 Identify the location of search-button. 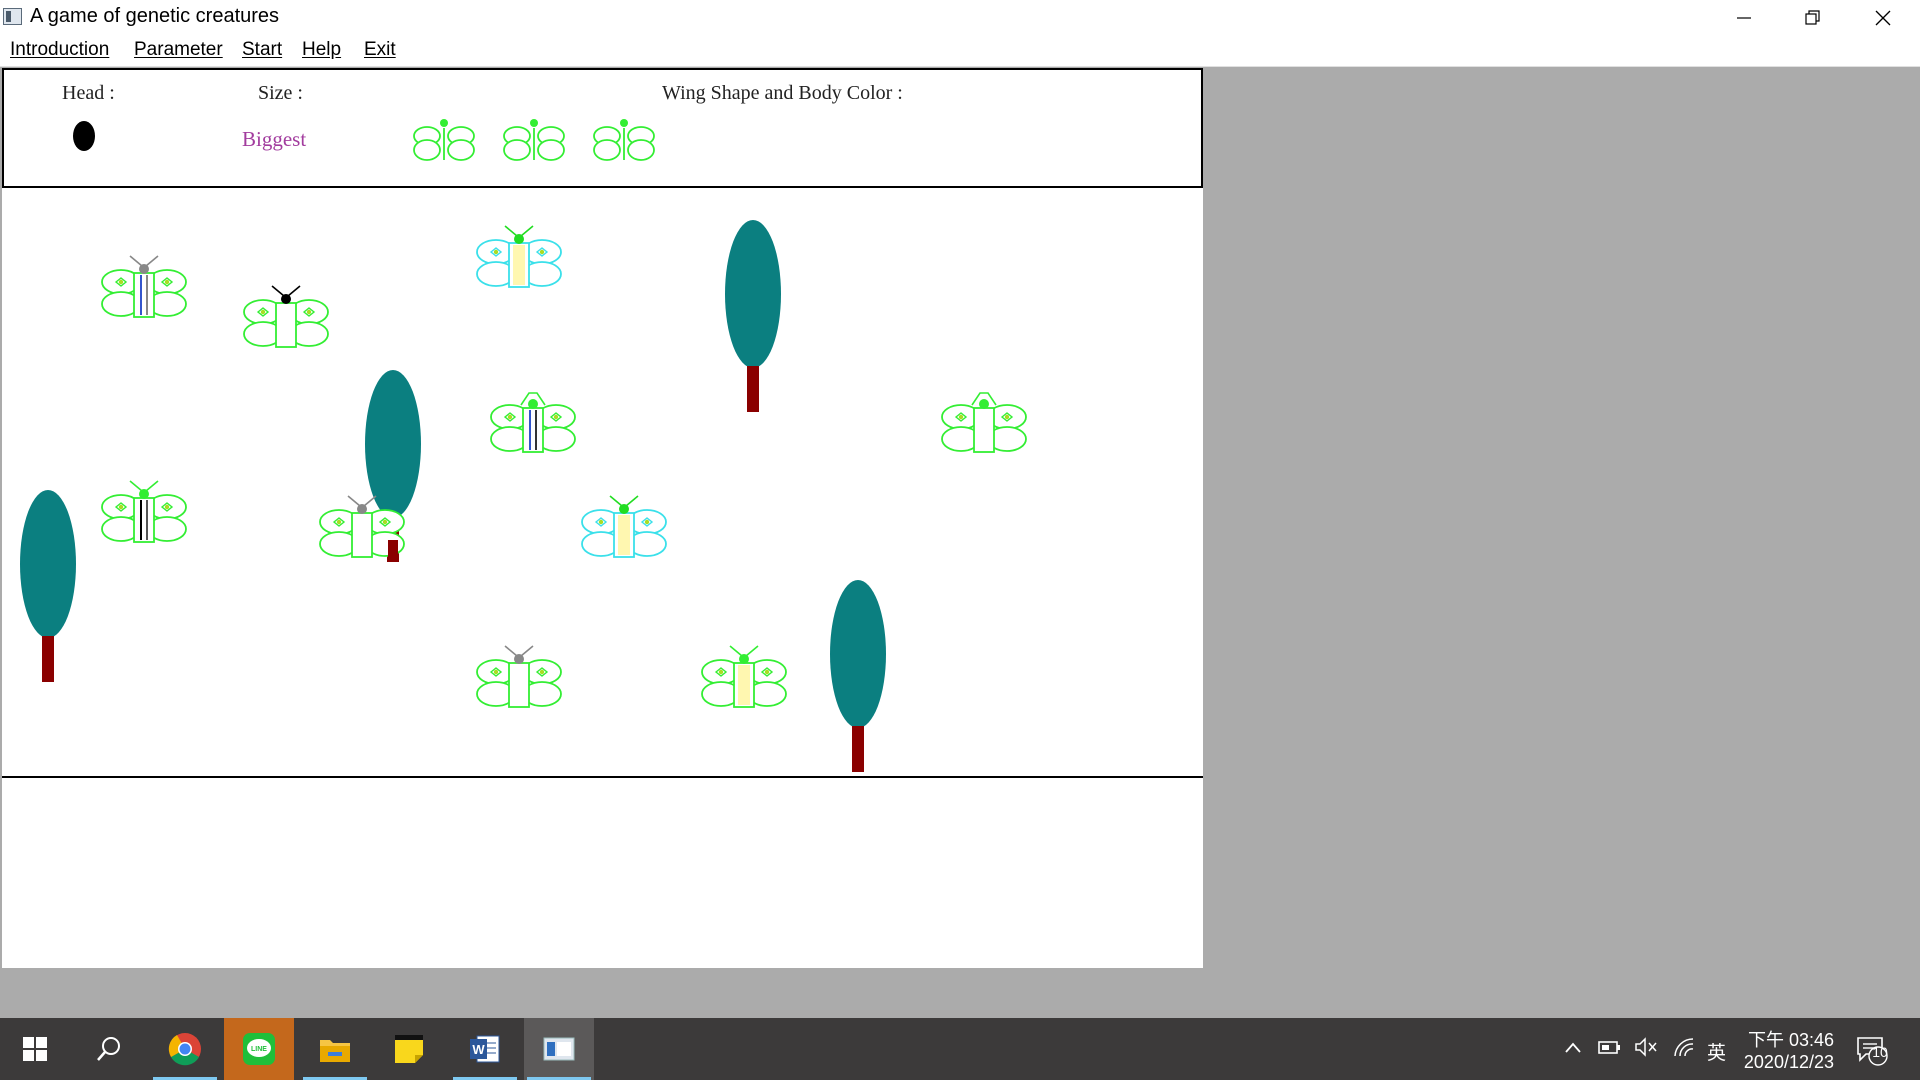
(109, 1049).